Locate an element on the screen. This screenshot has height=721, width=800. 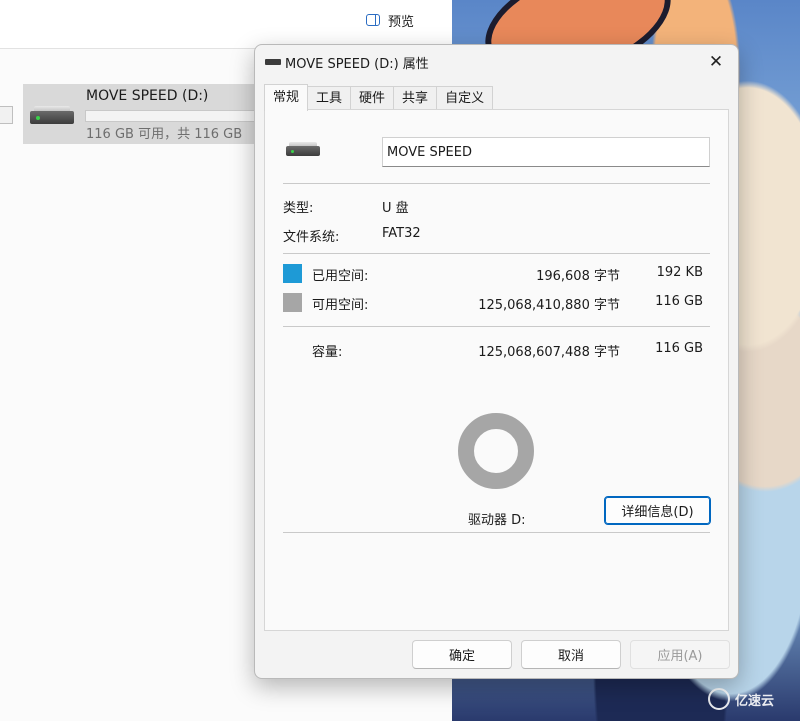
free-space-label: 可用空间: is located at coordinates (340, 305).